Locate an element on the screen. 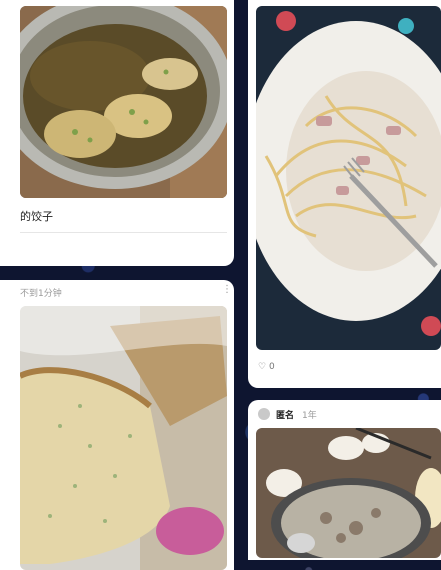  heart-outline-icon: ♡ is located at coordinates (262, 367).